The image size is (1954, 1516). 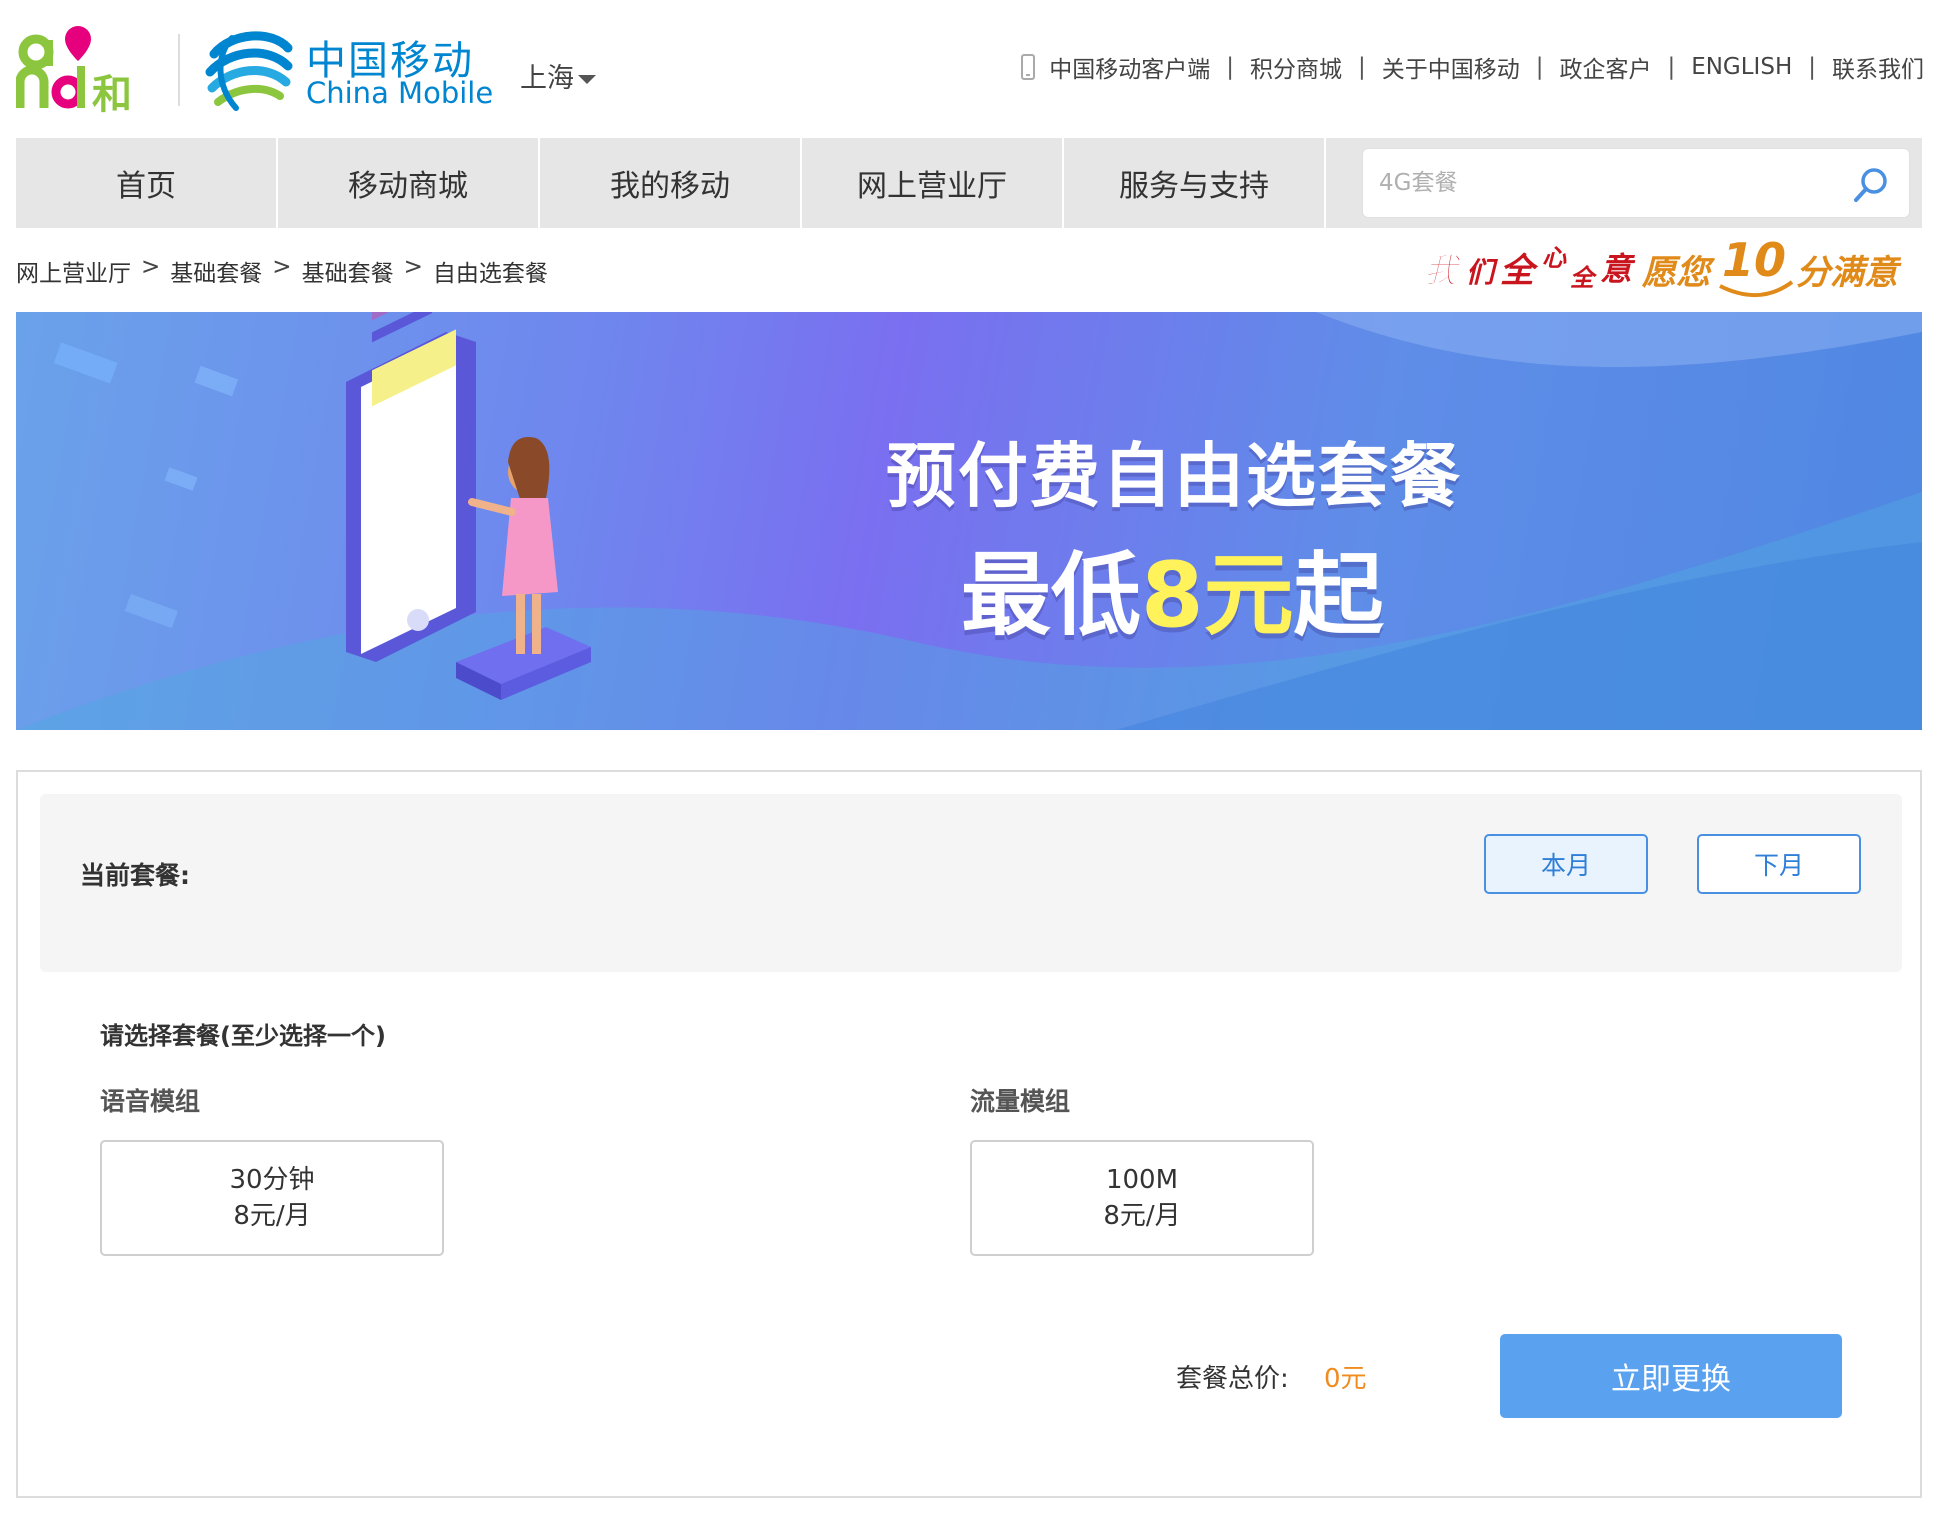 What do you see at coordinates (490, 274) in the screenshot?
I see `breadcrumb-current: 自由选套餐` at bounding box center [490, 274].